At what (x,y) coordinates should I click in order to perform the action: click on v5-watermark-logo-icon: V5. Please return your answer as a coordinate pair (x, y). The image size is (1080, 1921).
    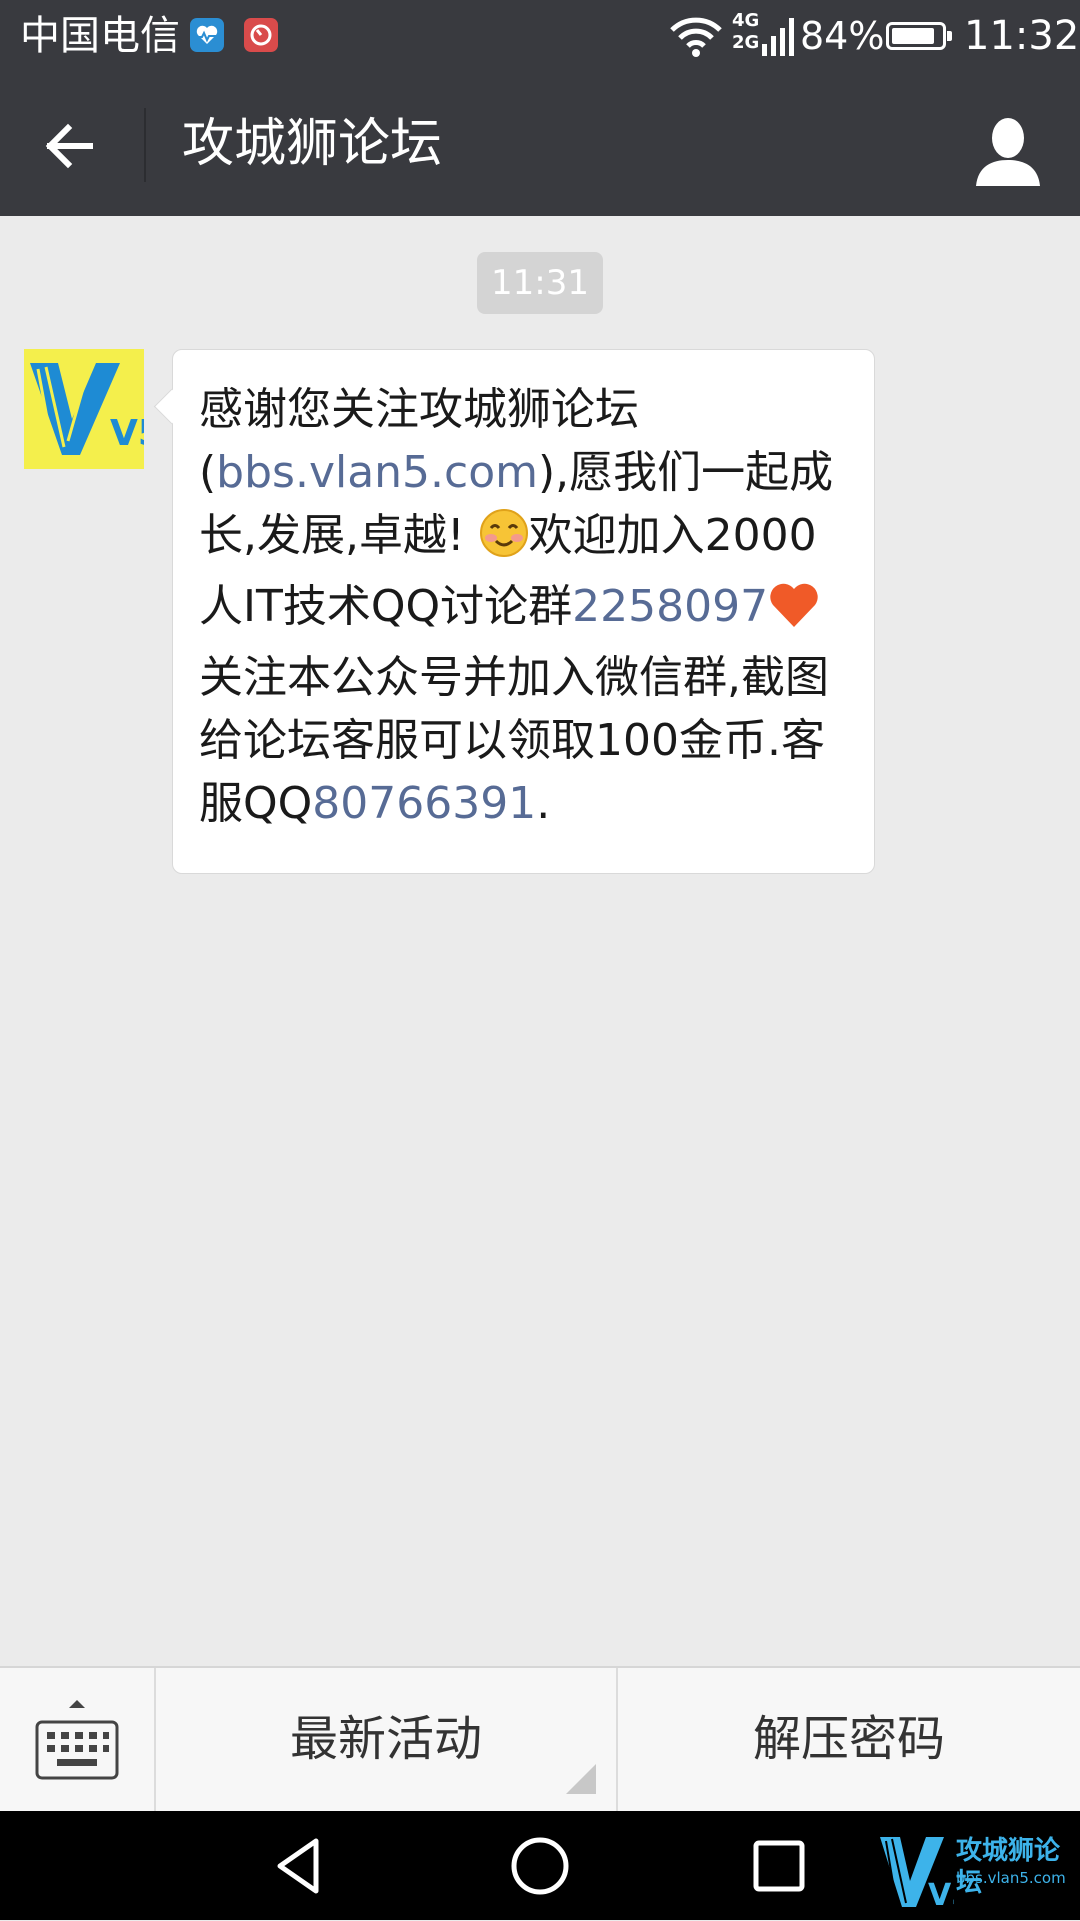
    Looking at the image, I should click on (926, 1875).